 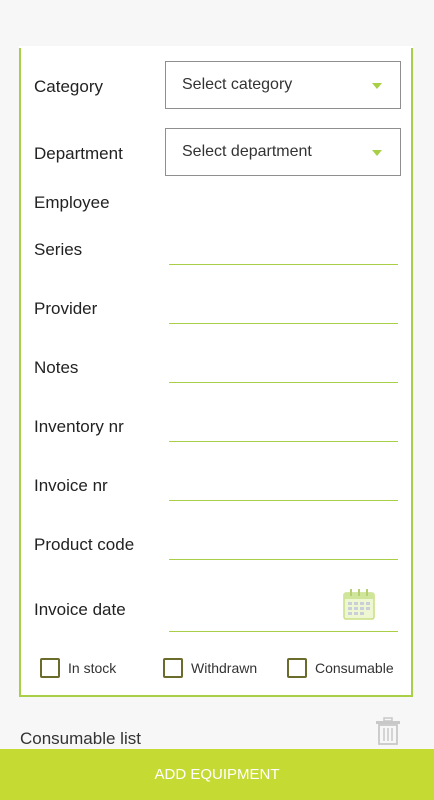 I want to click on department-select-value: Select department, so click(x=247, y=151).